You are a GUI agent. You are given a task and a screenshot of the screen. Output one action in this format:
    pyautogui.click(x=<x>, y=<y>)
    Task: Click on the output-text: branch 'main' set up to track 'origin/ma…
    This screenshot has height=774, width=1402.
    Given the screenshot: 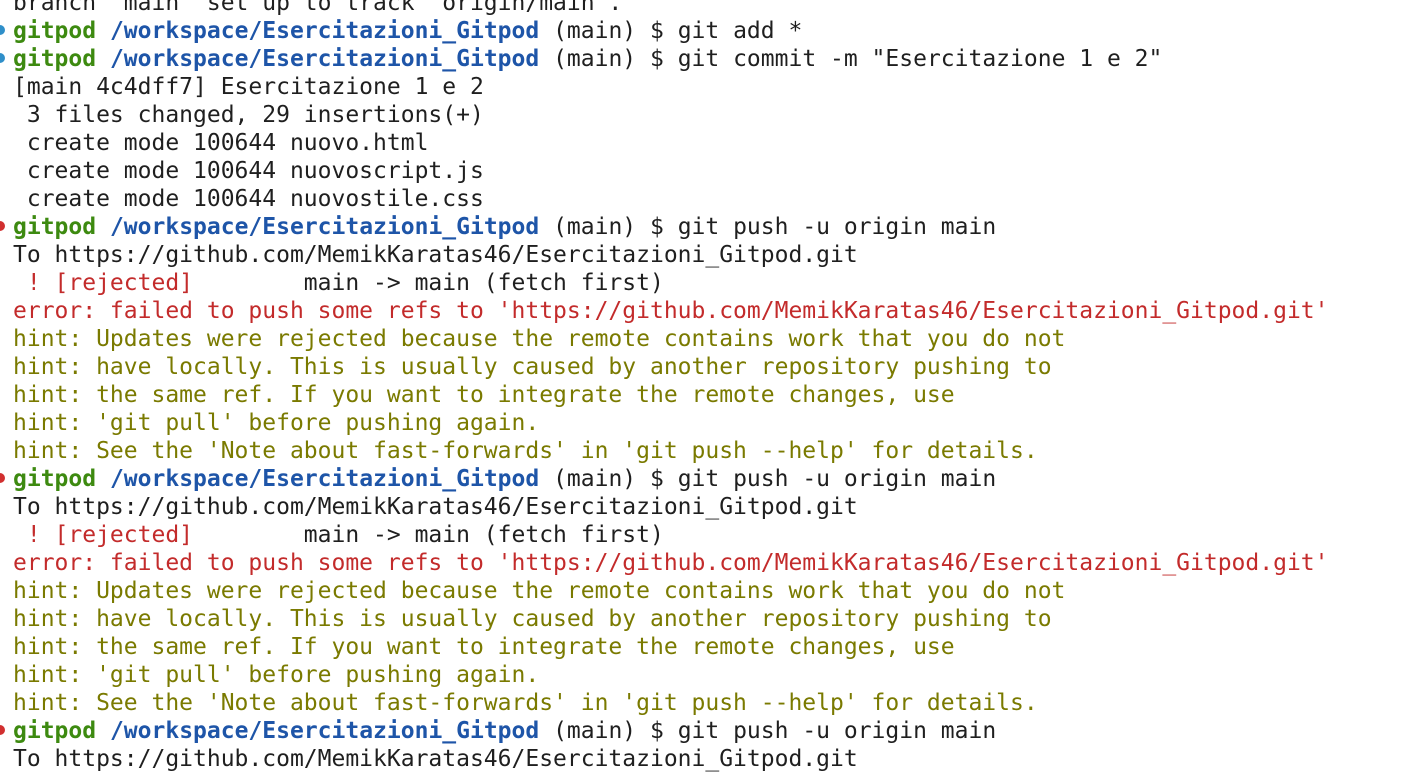 What is the action you would take?
    pyautogui.click(x=318, y=8)
    